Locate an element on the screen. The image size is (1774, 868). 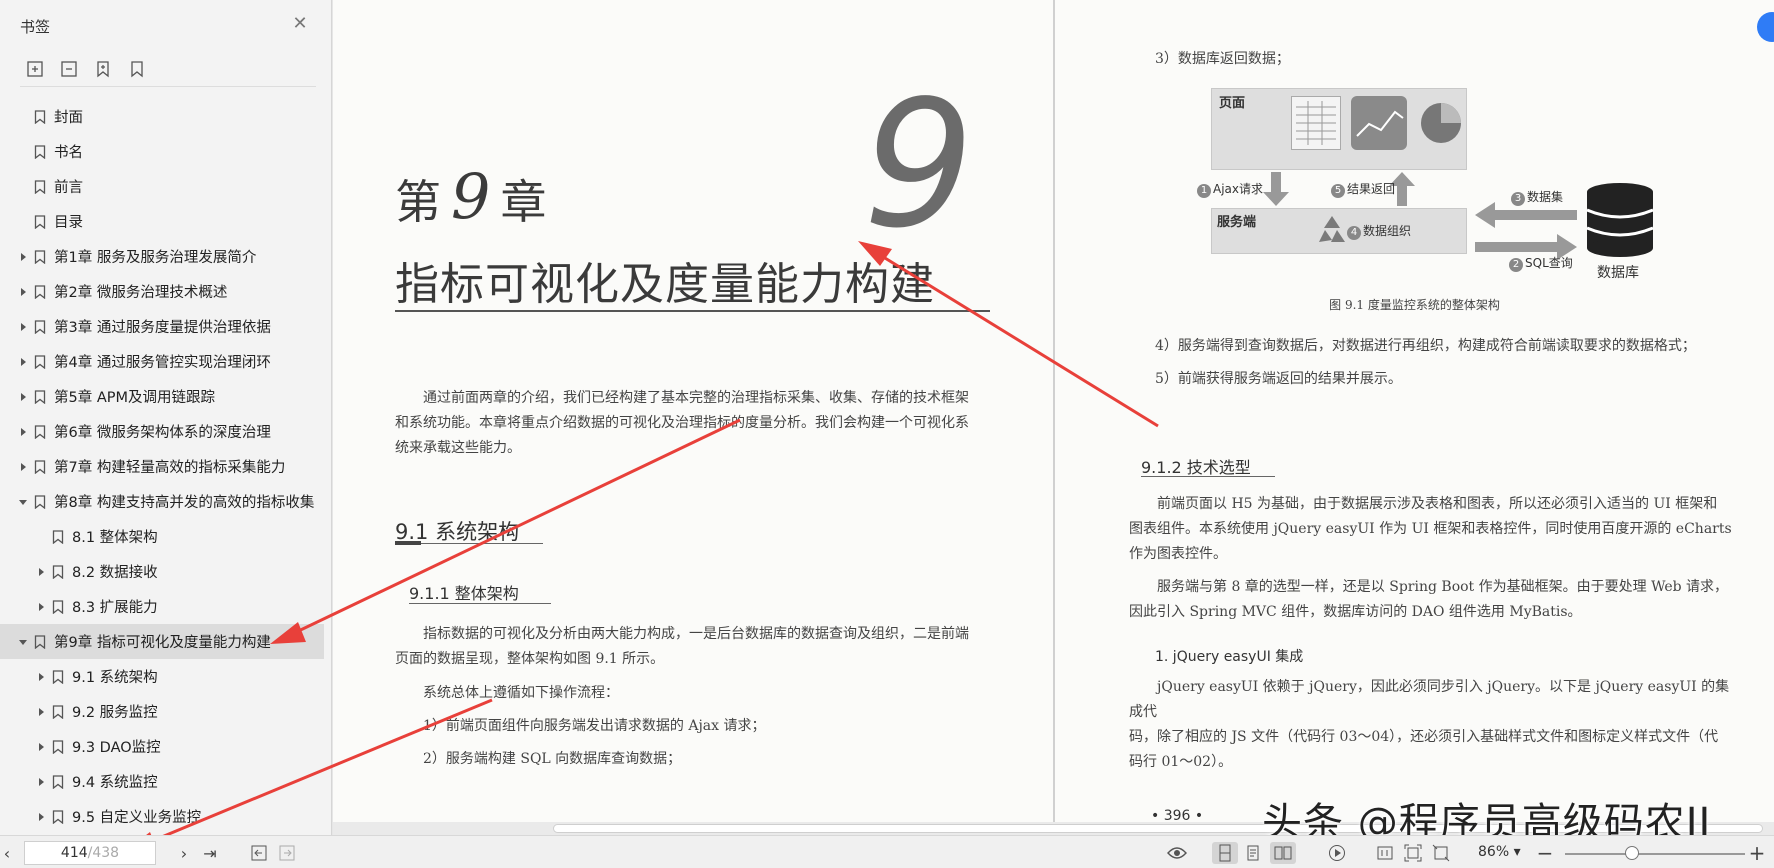
figure-step-ajax: 1 Ajax请求 is located at coordinates (1230, 189).